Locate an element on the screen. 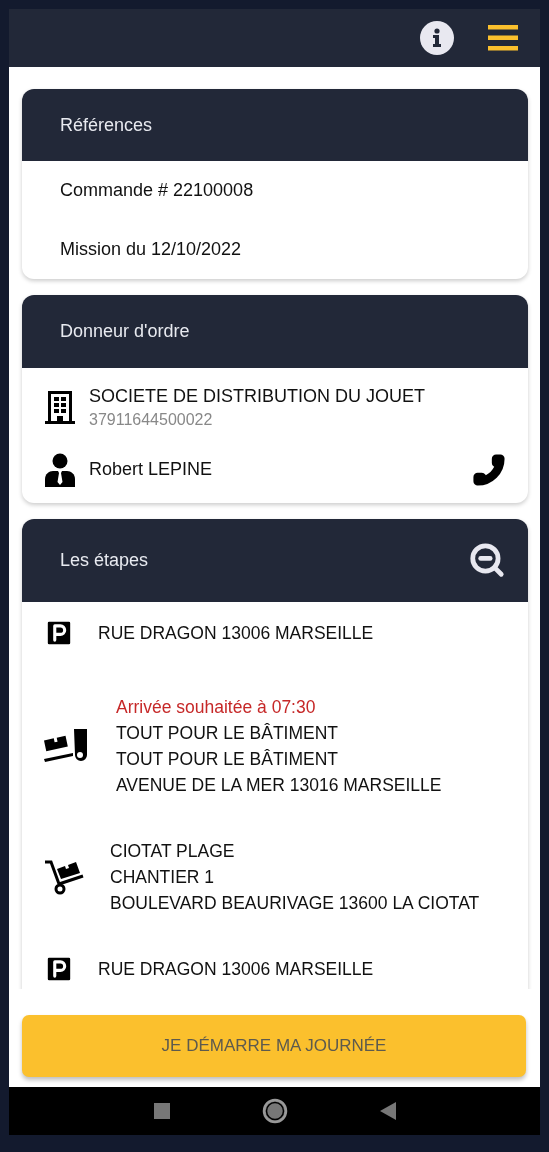 The height and width of the screenshot is (1152, 549). reference-text: Commande # 22100008 is located at coordinates (157, 190).